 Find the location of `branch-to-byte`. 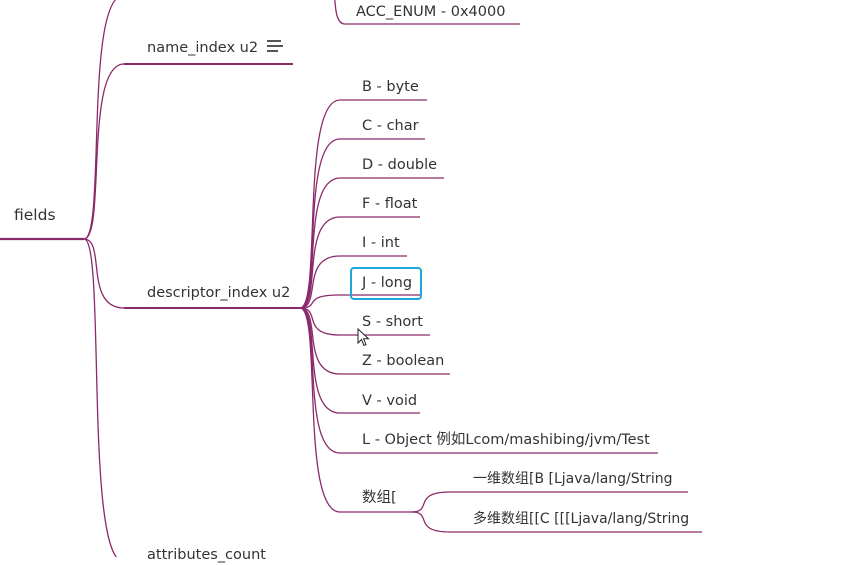

branch-to-byte is located at coordinates (320, 204).